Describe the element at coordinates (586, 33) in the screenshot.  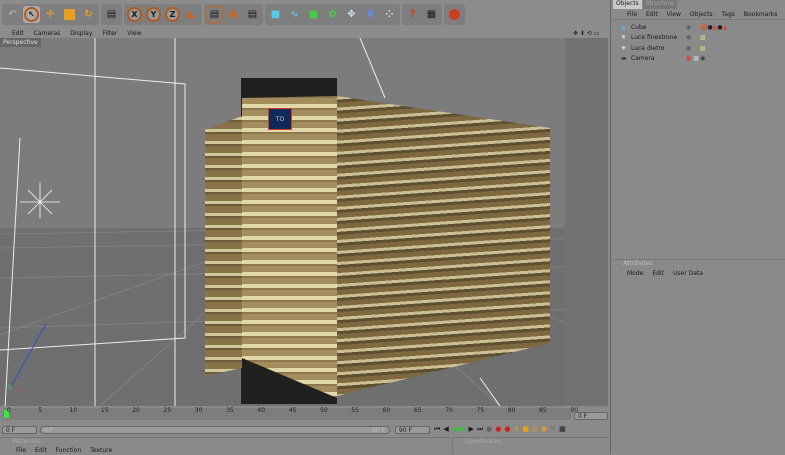
I see `viewport-nav-icons: ✥ ⬇ ⟲ ▭` at that location.